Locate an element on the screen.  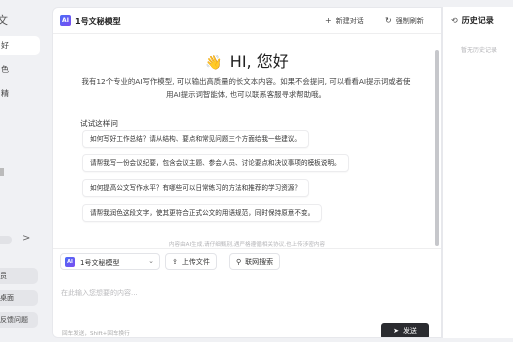
suggestion-item-4: 请帮我润色这段文字，使其更符合正式公文的用语规范，同时保持原意不变。 is located at coordinates (202, 213).